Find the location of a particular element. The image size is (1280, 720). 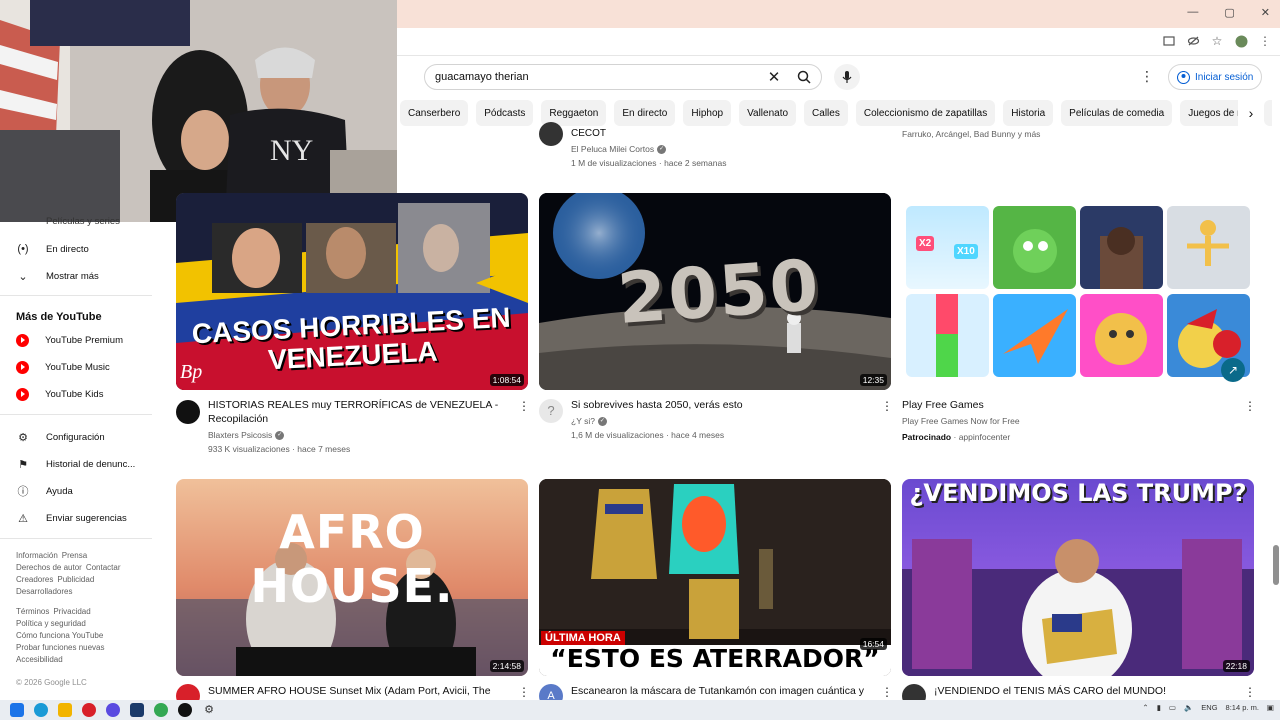

ad-menu-icon: ⋮ is located at coordinates (1250, 406).